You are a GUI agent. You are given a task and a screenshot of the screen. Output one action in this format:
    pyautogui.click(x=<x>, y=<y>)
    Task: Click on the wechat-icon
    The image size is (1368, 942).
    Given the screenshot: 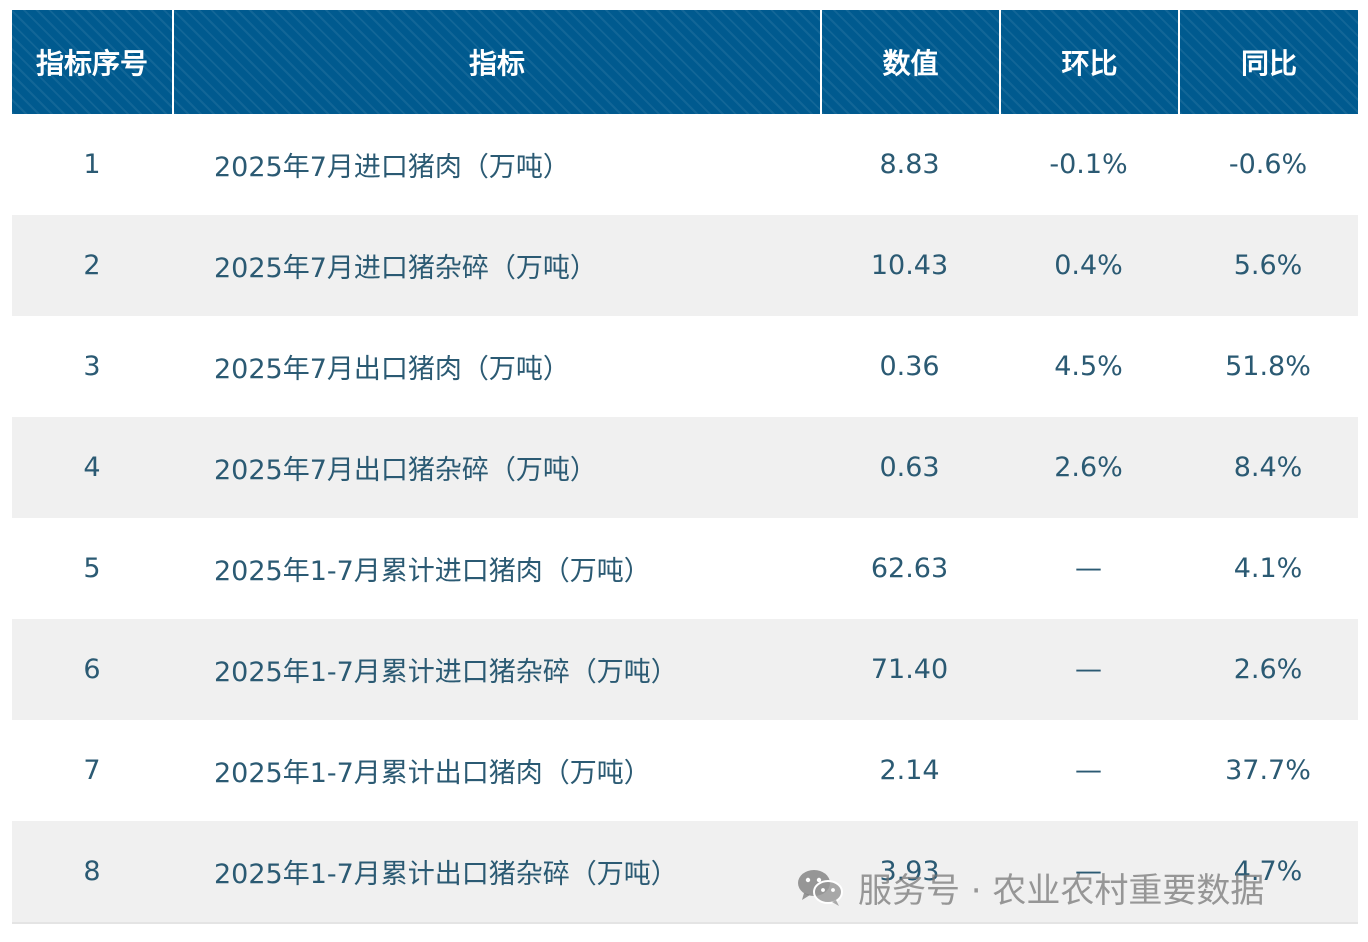 What is the action you would take?
    pyautogui.click(x=820, y=888)
    